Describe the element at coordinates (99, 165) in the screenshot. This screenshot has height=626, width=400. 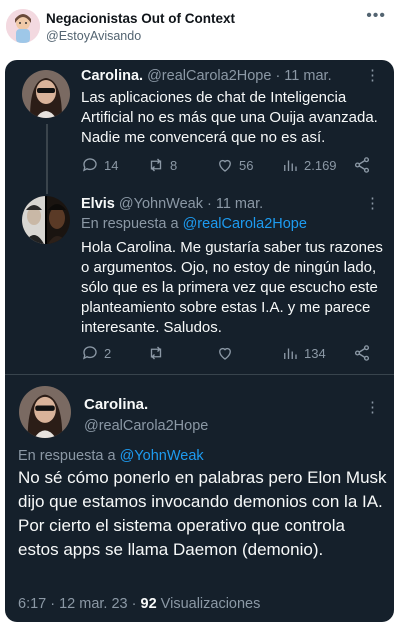
I see `reply-button: 14` at that location.